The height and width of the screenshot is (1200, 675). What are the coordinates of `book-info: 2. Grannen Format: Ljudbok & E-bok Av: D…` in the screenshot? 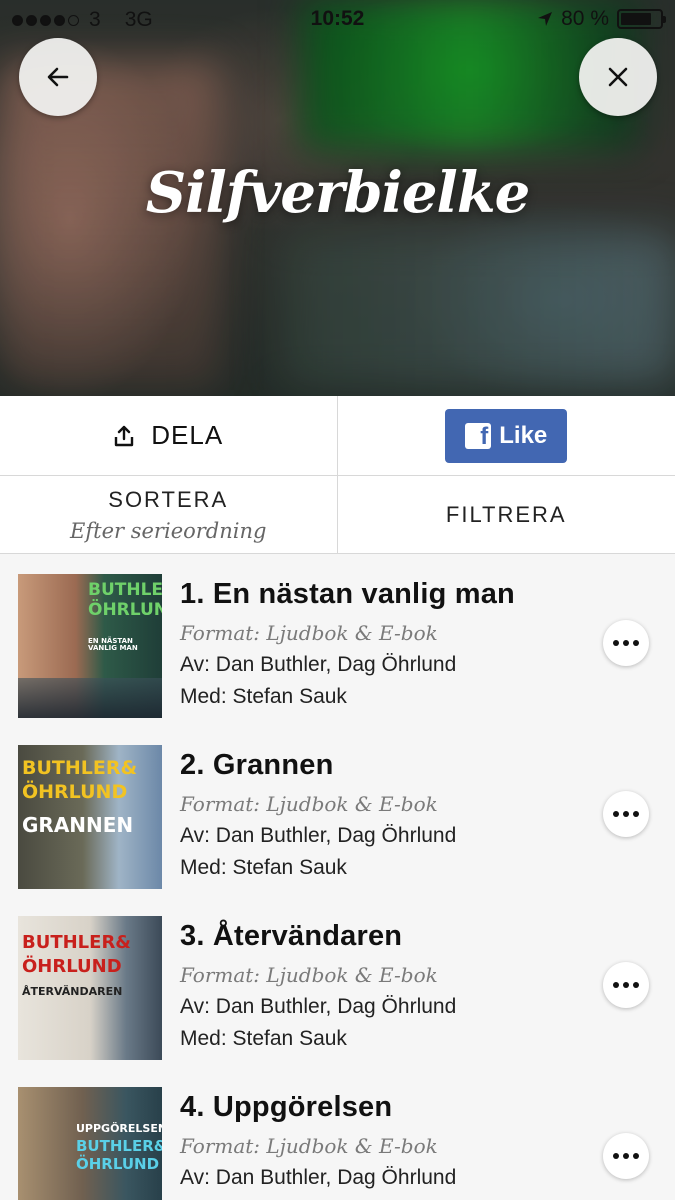 It's located at (318, 814).